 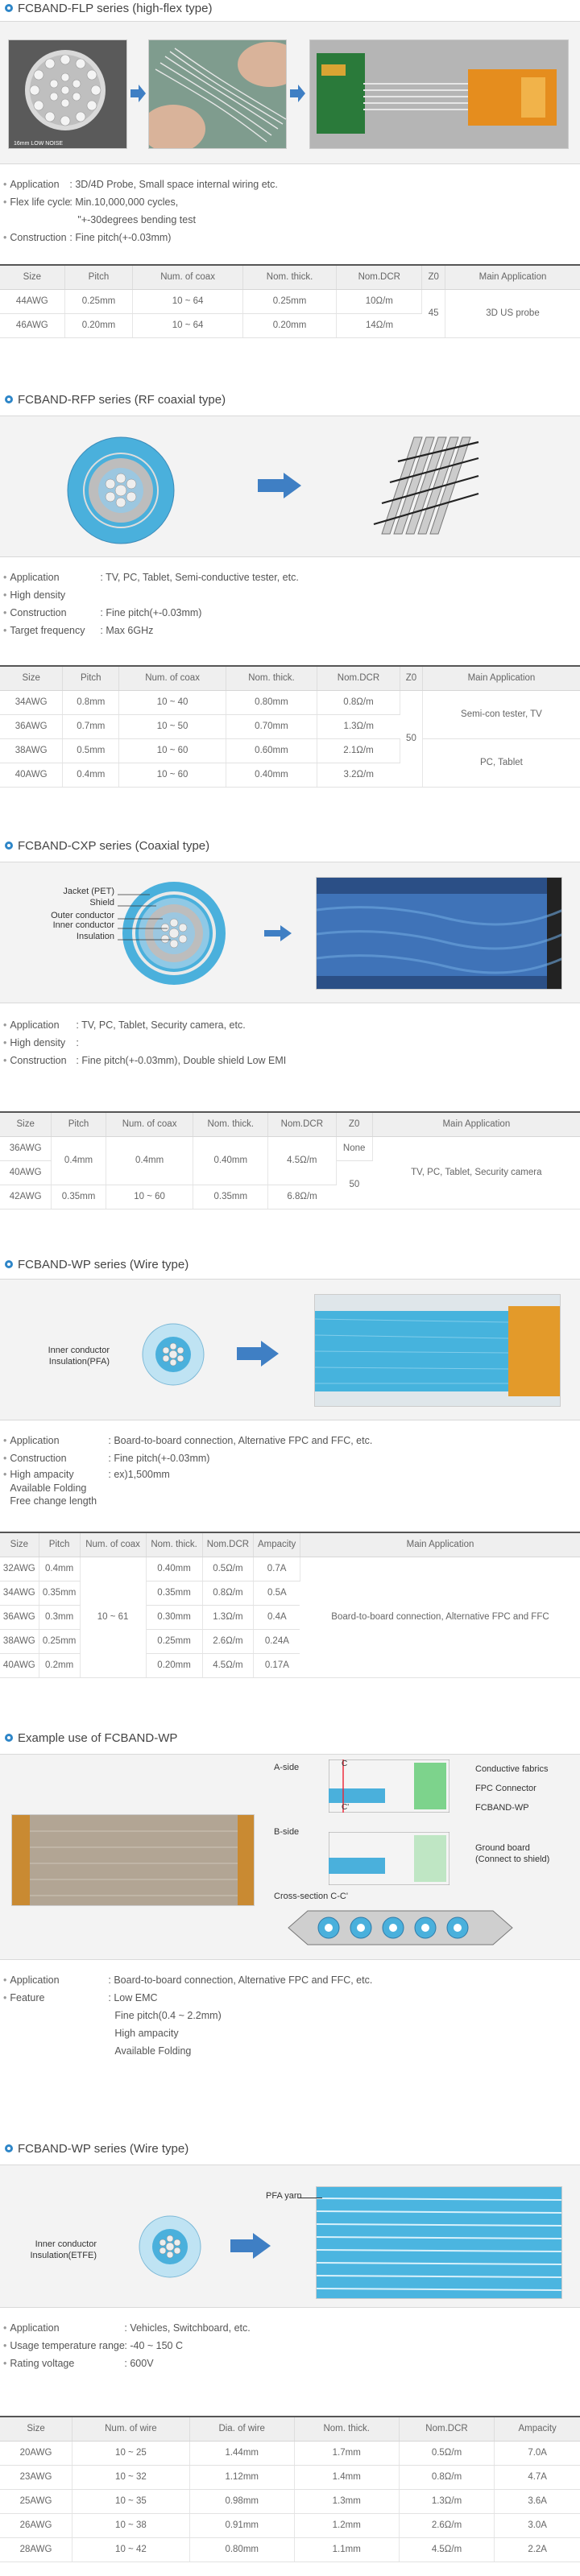 What do you see at coordinates (287, 1767) in the screenshot?
I see `label-a-side: A-side` at bounding box center [287, 1767].